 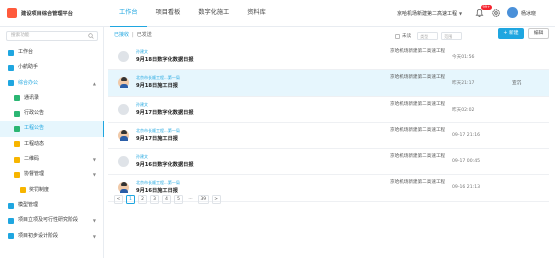 I want to click on model-icon, so click(x=11, y=205).